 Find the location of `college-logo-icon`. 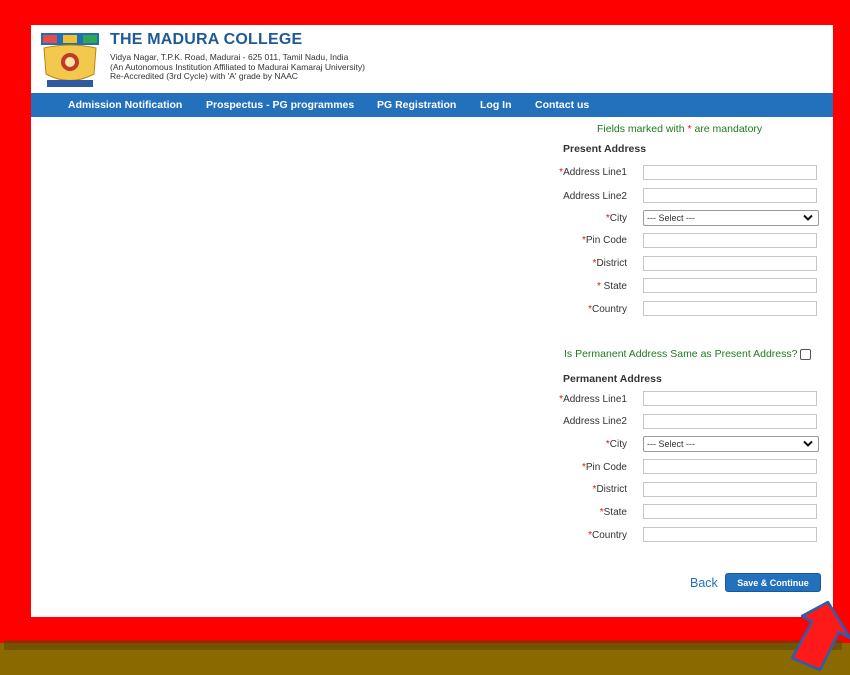

college-logo-icon is located at coordinates (70, 60).